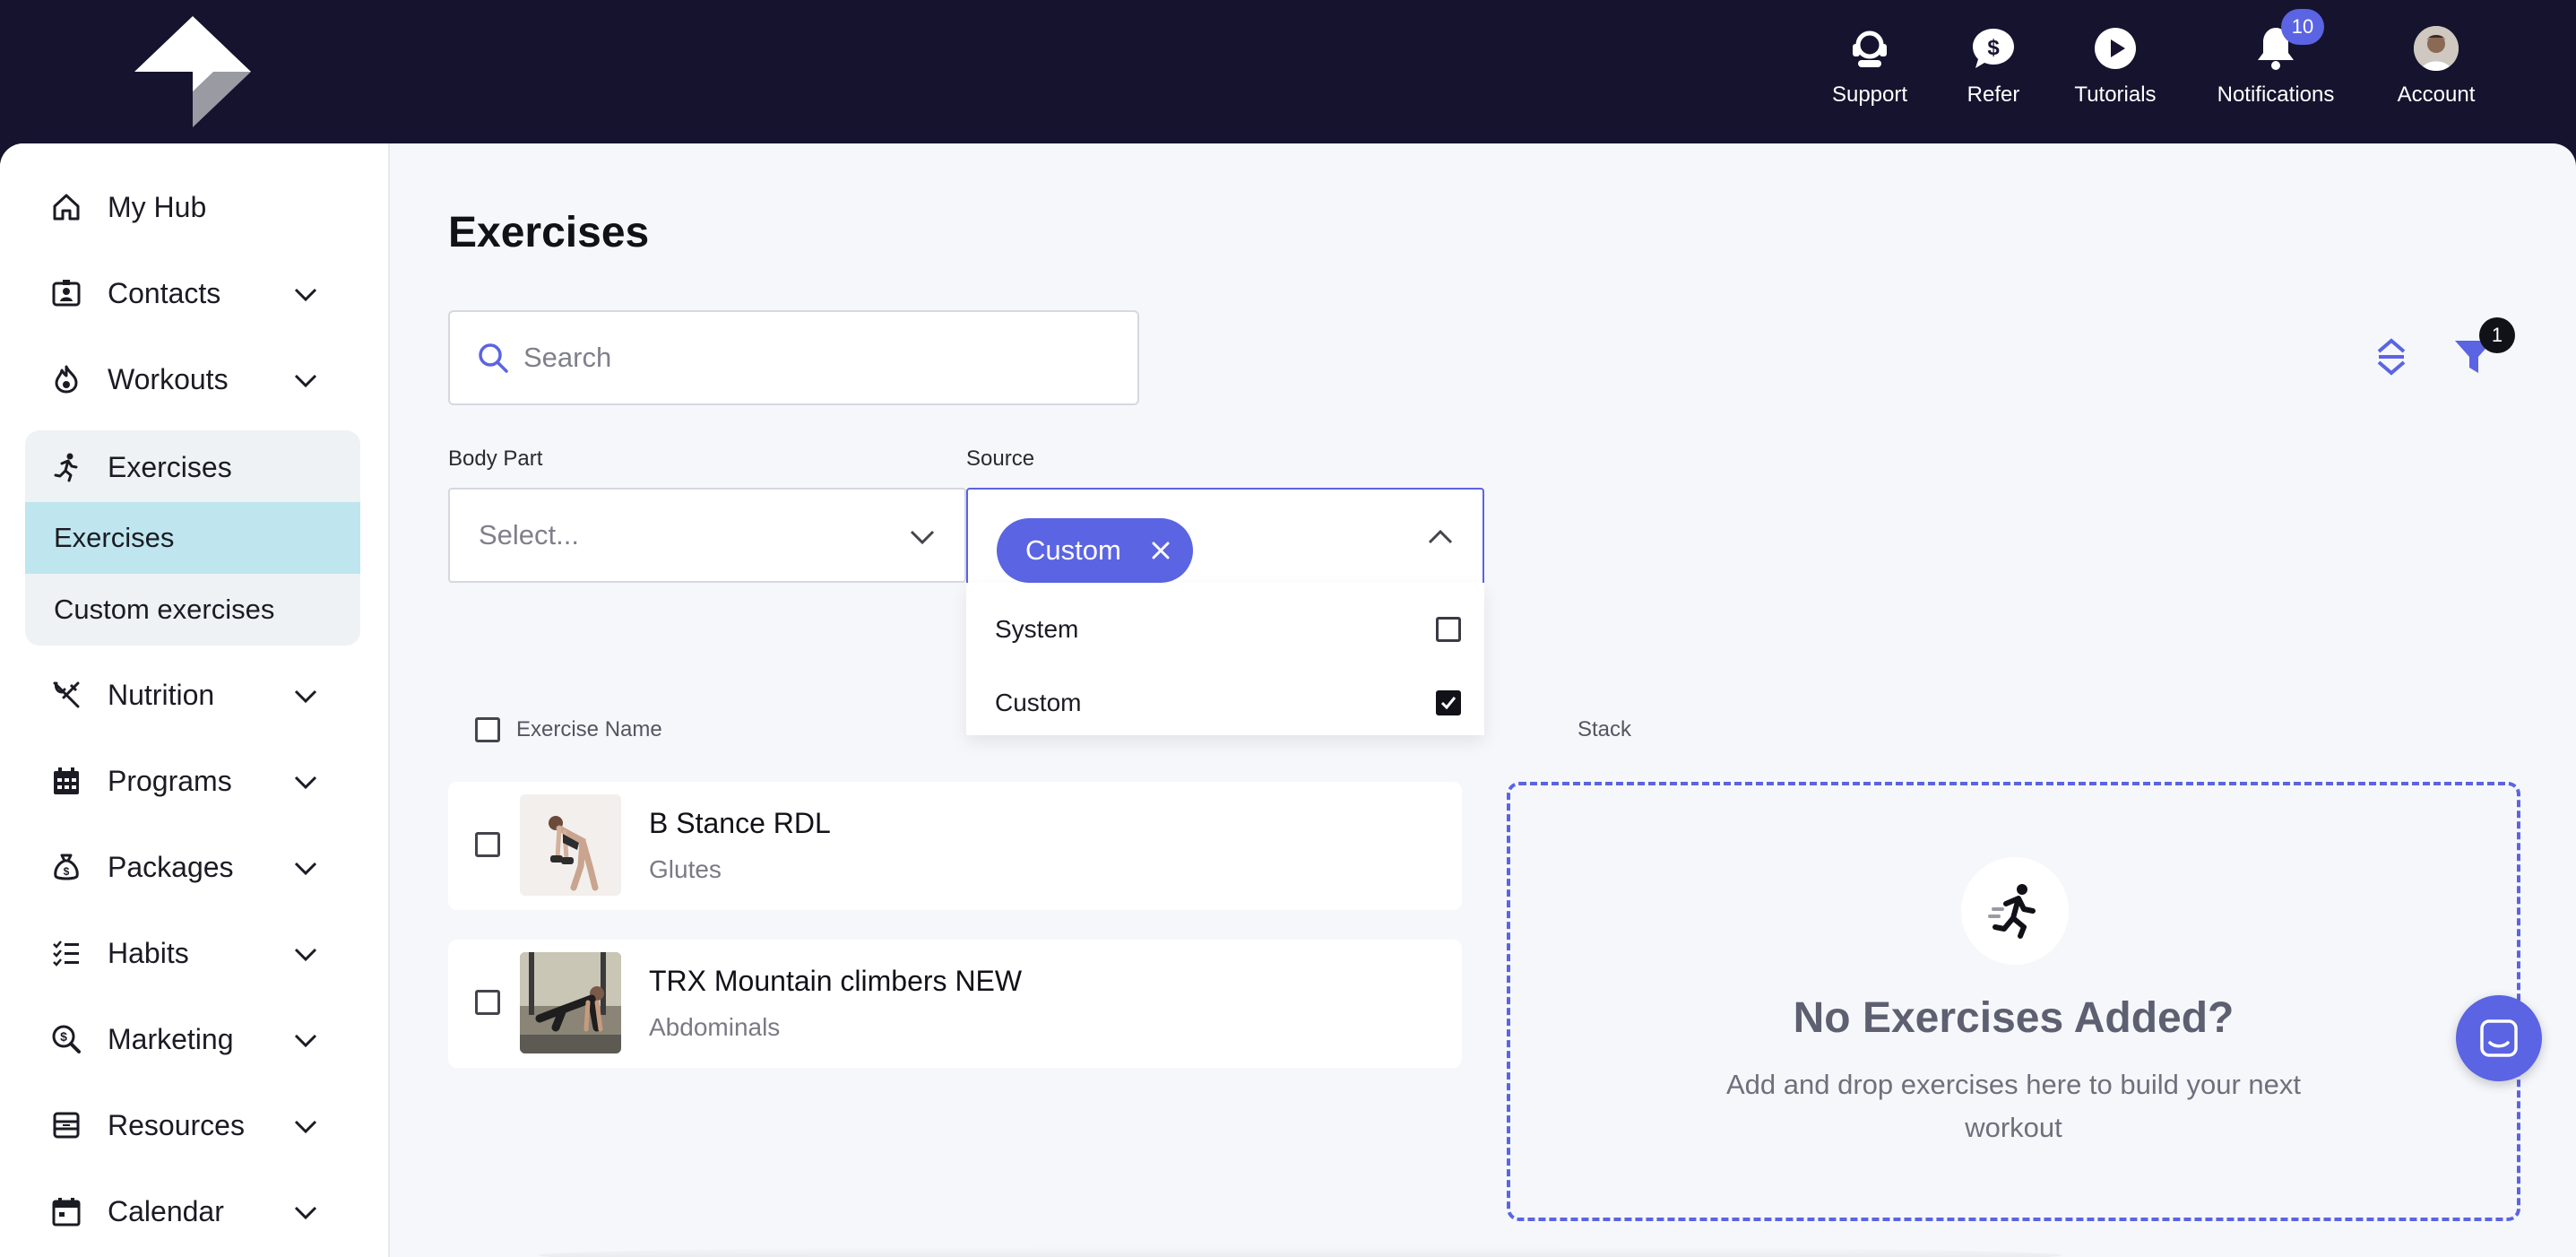  Describe the element at coordinates (793, 358) in the screenshot. I see `search-input: Search` at that location.